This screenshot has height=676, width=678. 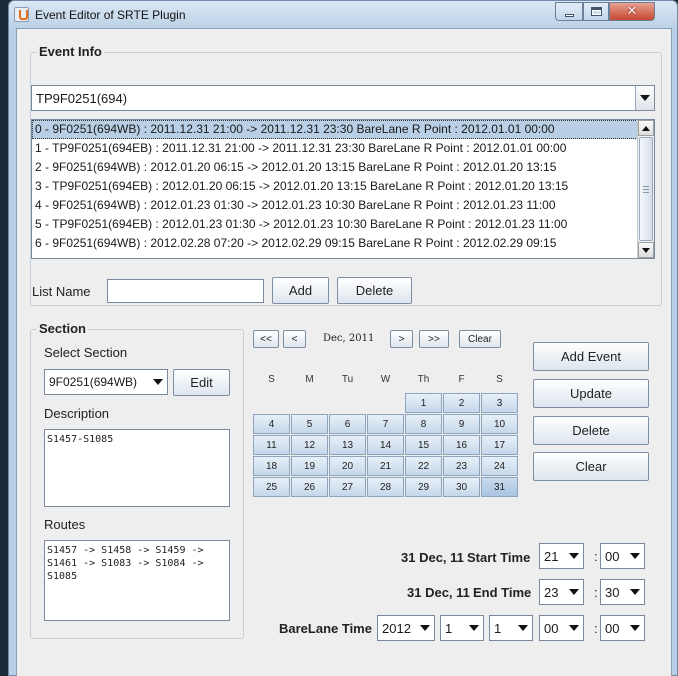 What do you see at coordinates (271, 487) in the screenshot?
I see `calendar-day: 25` at bounding box center [271, 487].